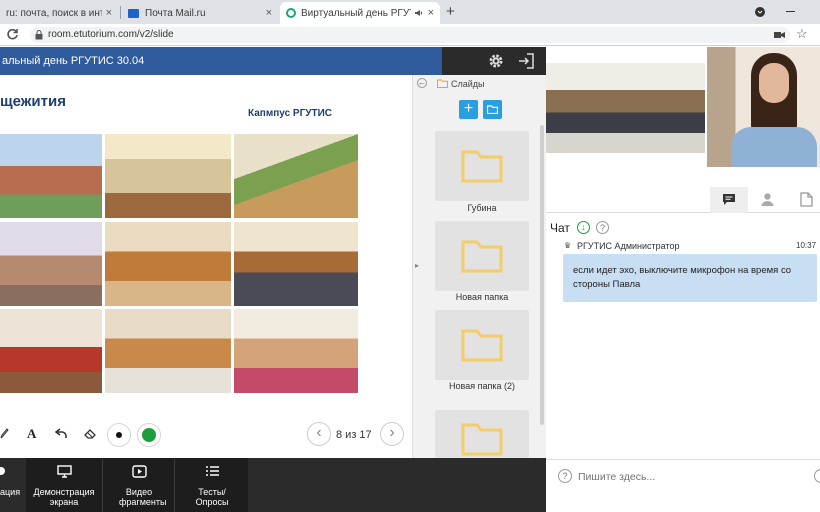 This screenshot has height=512, width=820. Describe the element at coordinates (73, 61) in the screenshot. I see `webinar-title: альный день РГУТИС 30.04` at that location.